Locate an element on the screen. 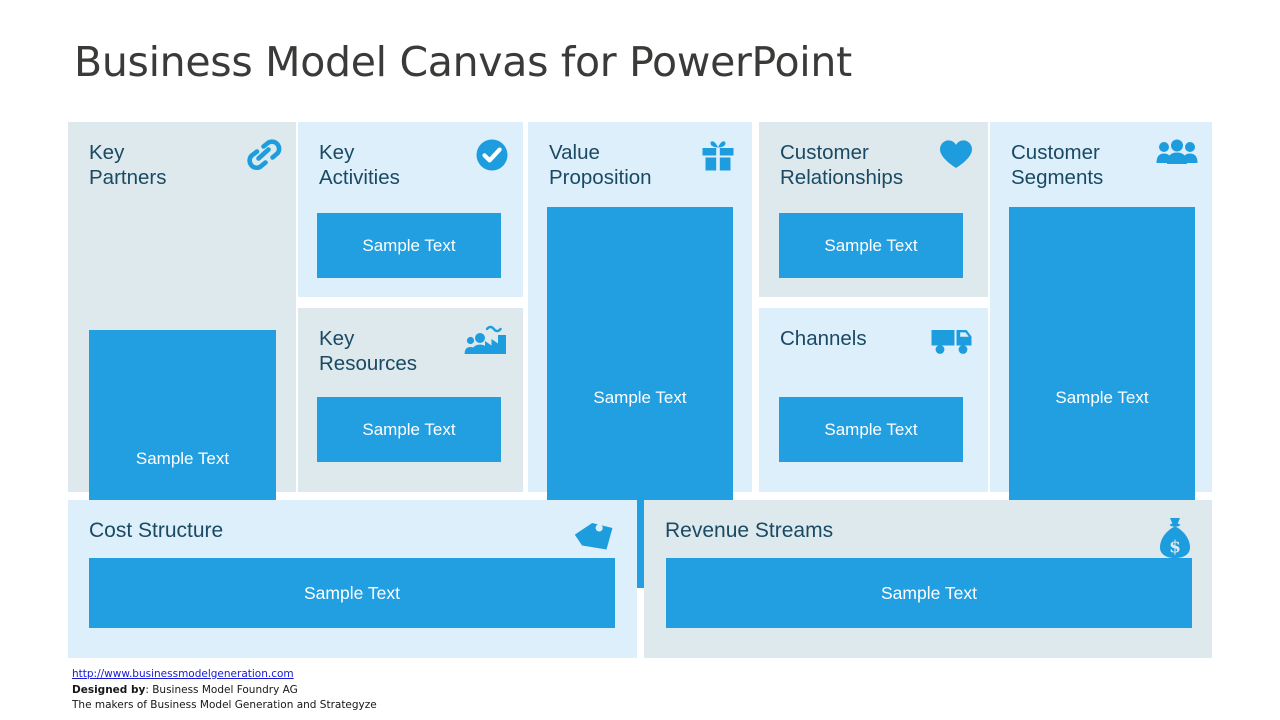 Image resolution: width=1280 pixels, height=720 pixels. gift-box-icon is located at coordinates (715, 159).